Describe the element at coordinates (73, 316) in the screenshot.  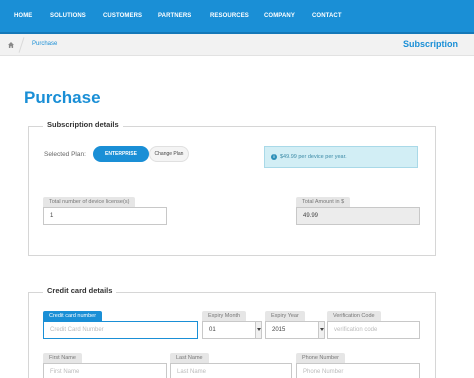
I see `card-number-label: Credit card number` at that location.